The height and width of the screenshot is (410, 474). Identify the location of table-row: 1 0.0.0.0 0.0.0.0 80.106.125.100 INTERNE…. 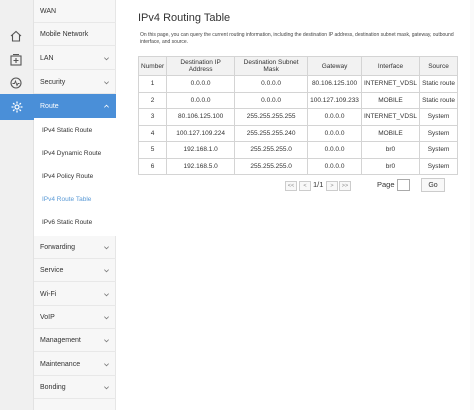
(297, 84).